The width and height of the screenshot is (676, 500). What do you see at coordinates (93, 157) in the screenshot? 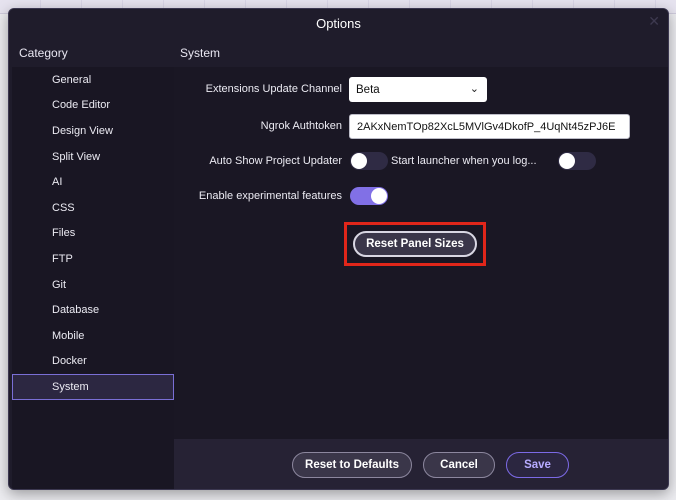
I see `sidebar-item-split-view: Split View` at bounding box center [93, 157].